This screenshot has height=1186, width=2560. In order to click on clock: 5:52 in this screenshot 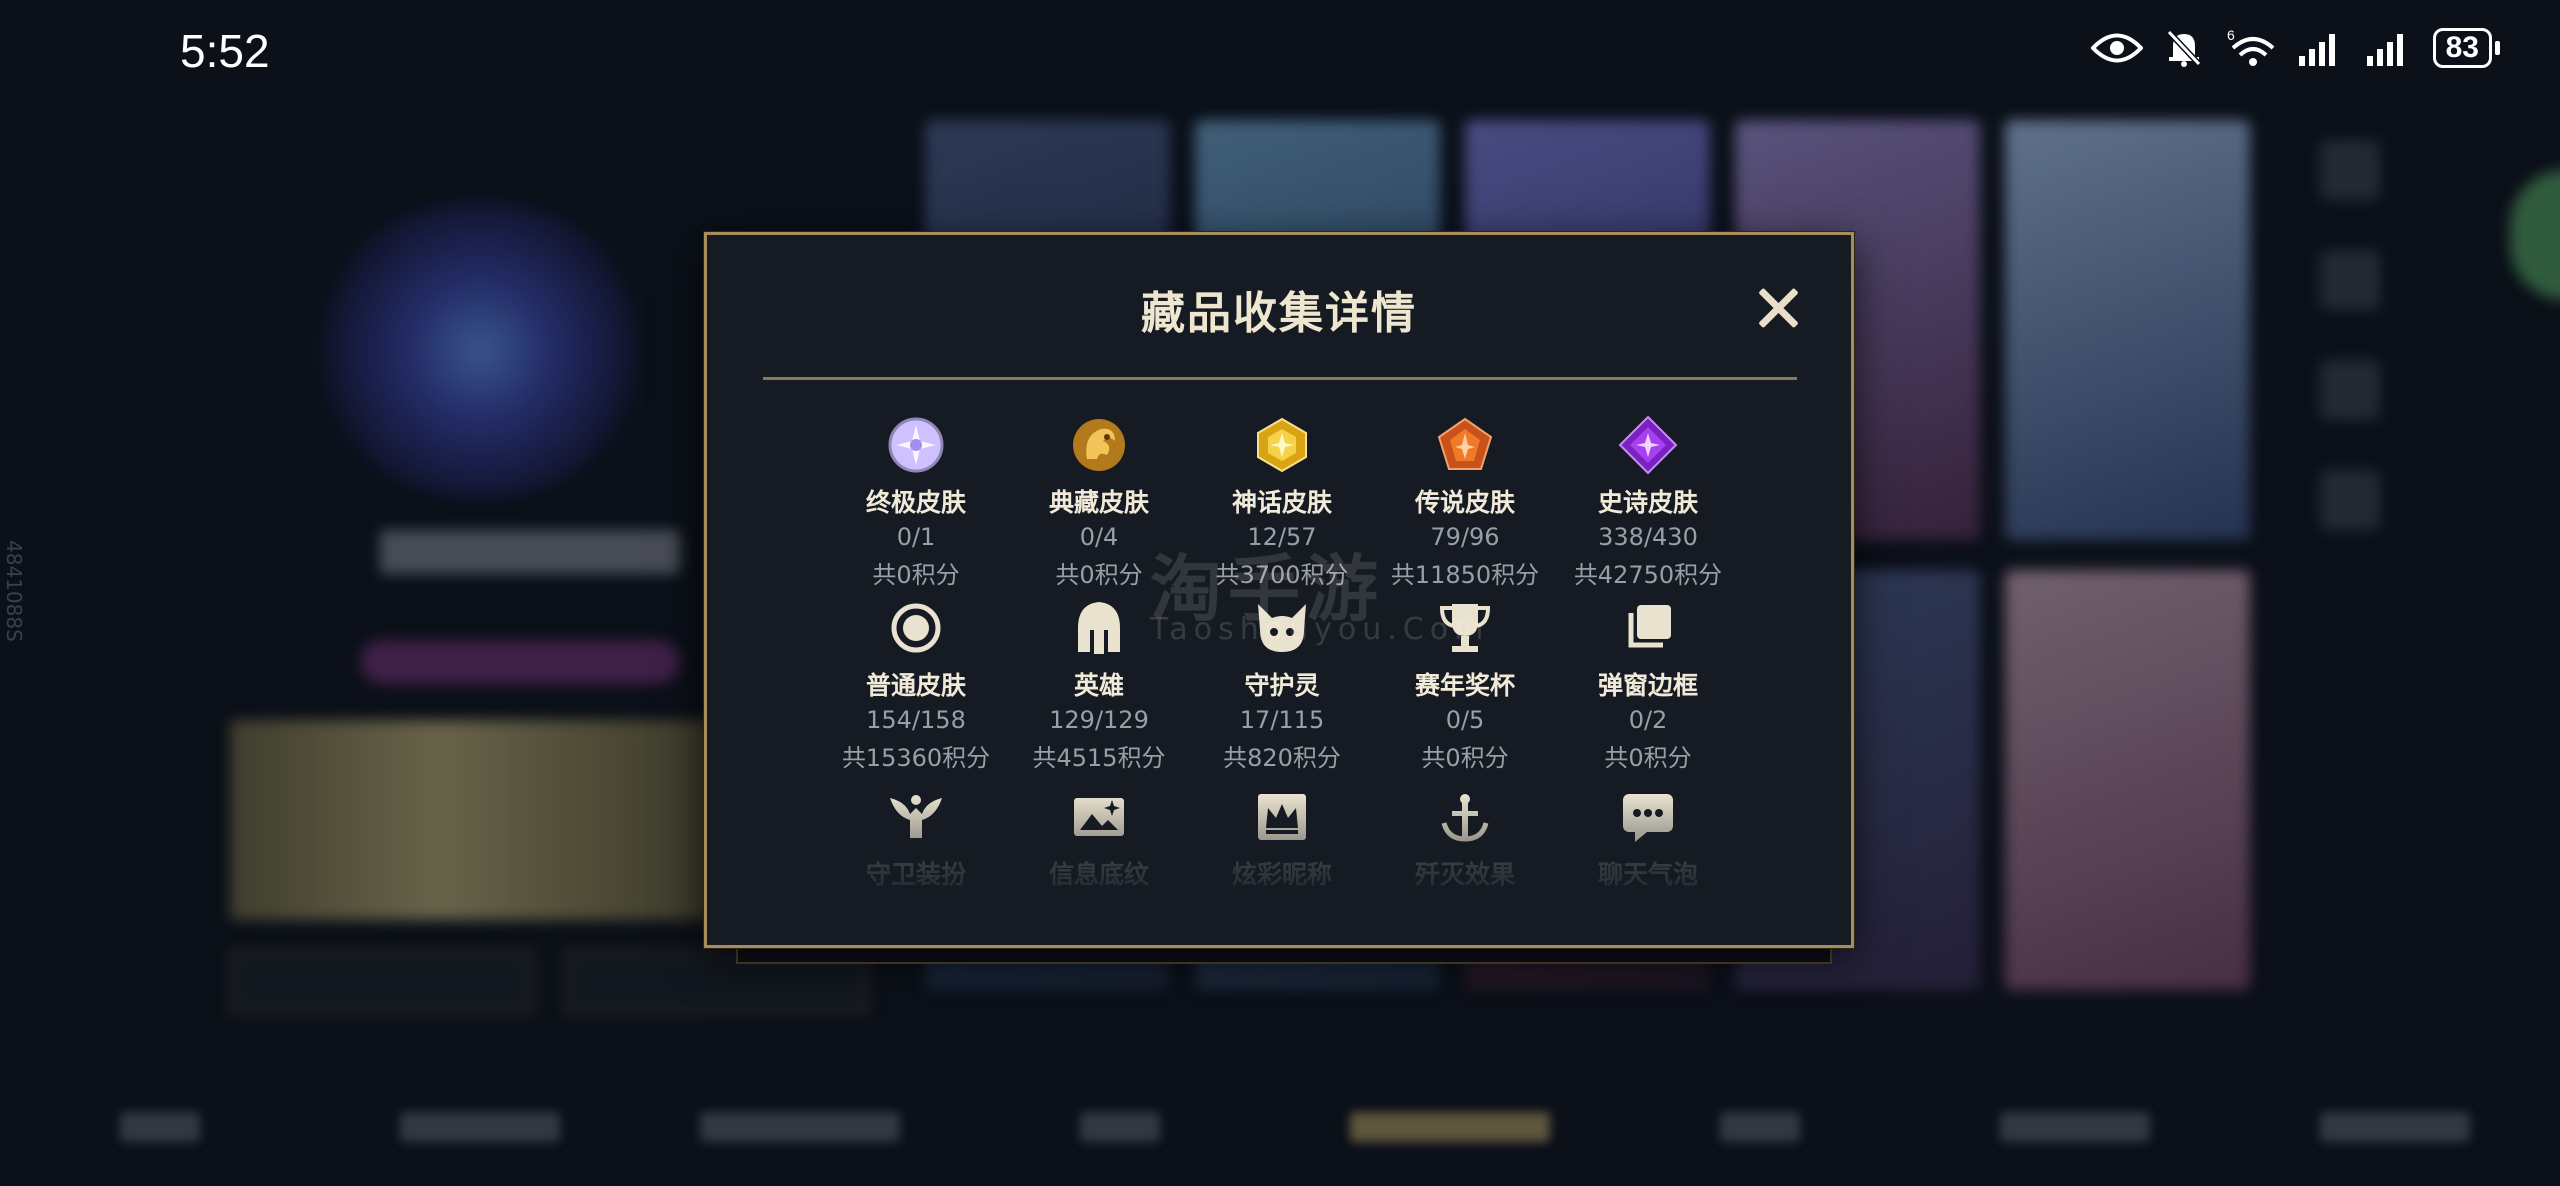, I will do `click(225, 51)`.